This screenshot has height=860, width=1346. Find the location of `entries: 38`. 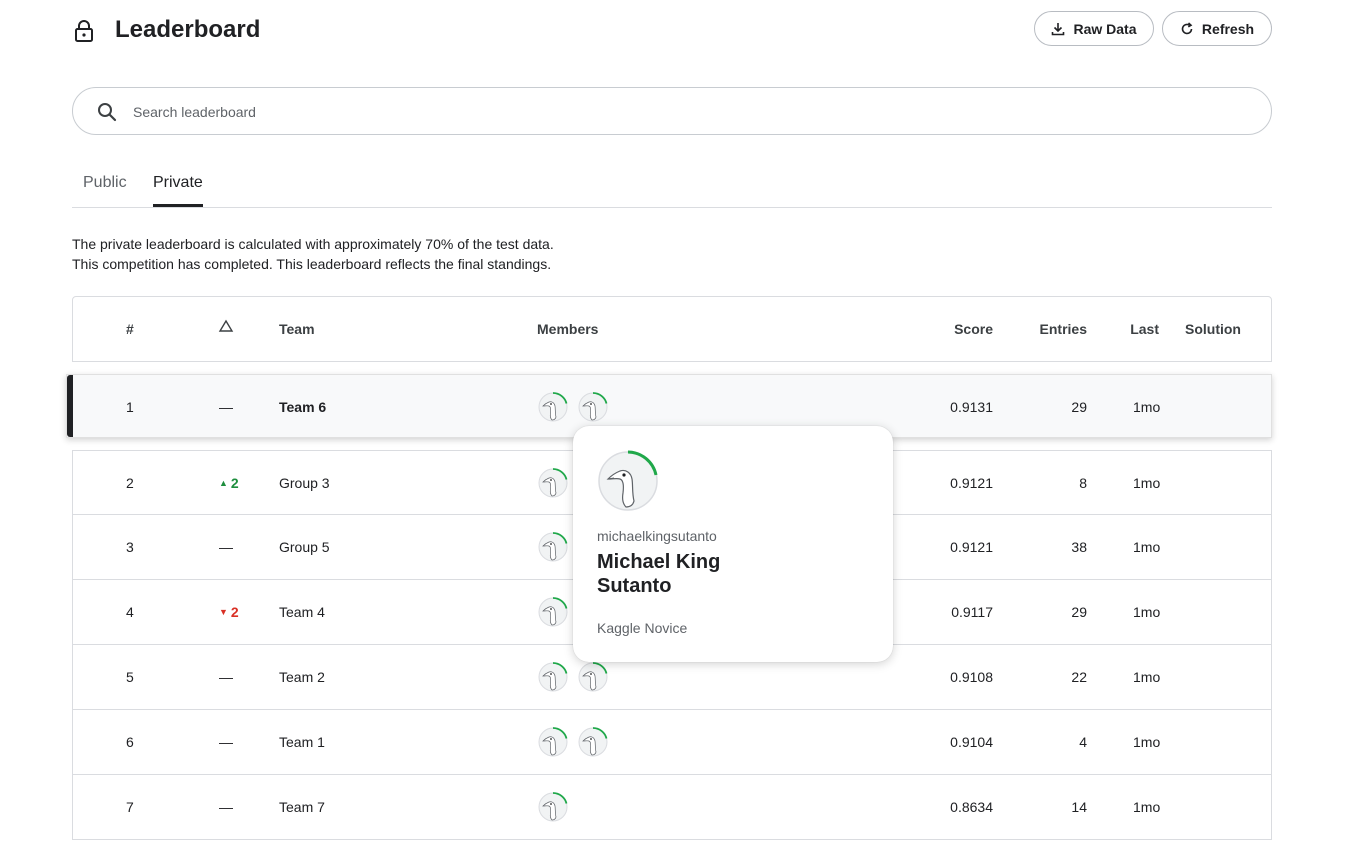

entries: 38 is located at coordinates (1079, 547).